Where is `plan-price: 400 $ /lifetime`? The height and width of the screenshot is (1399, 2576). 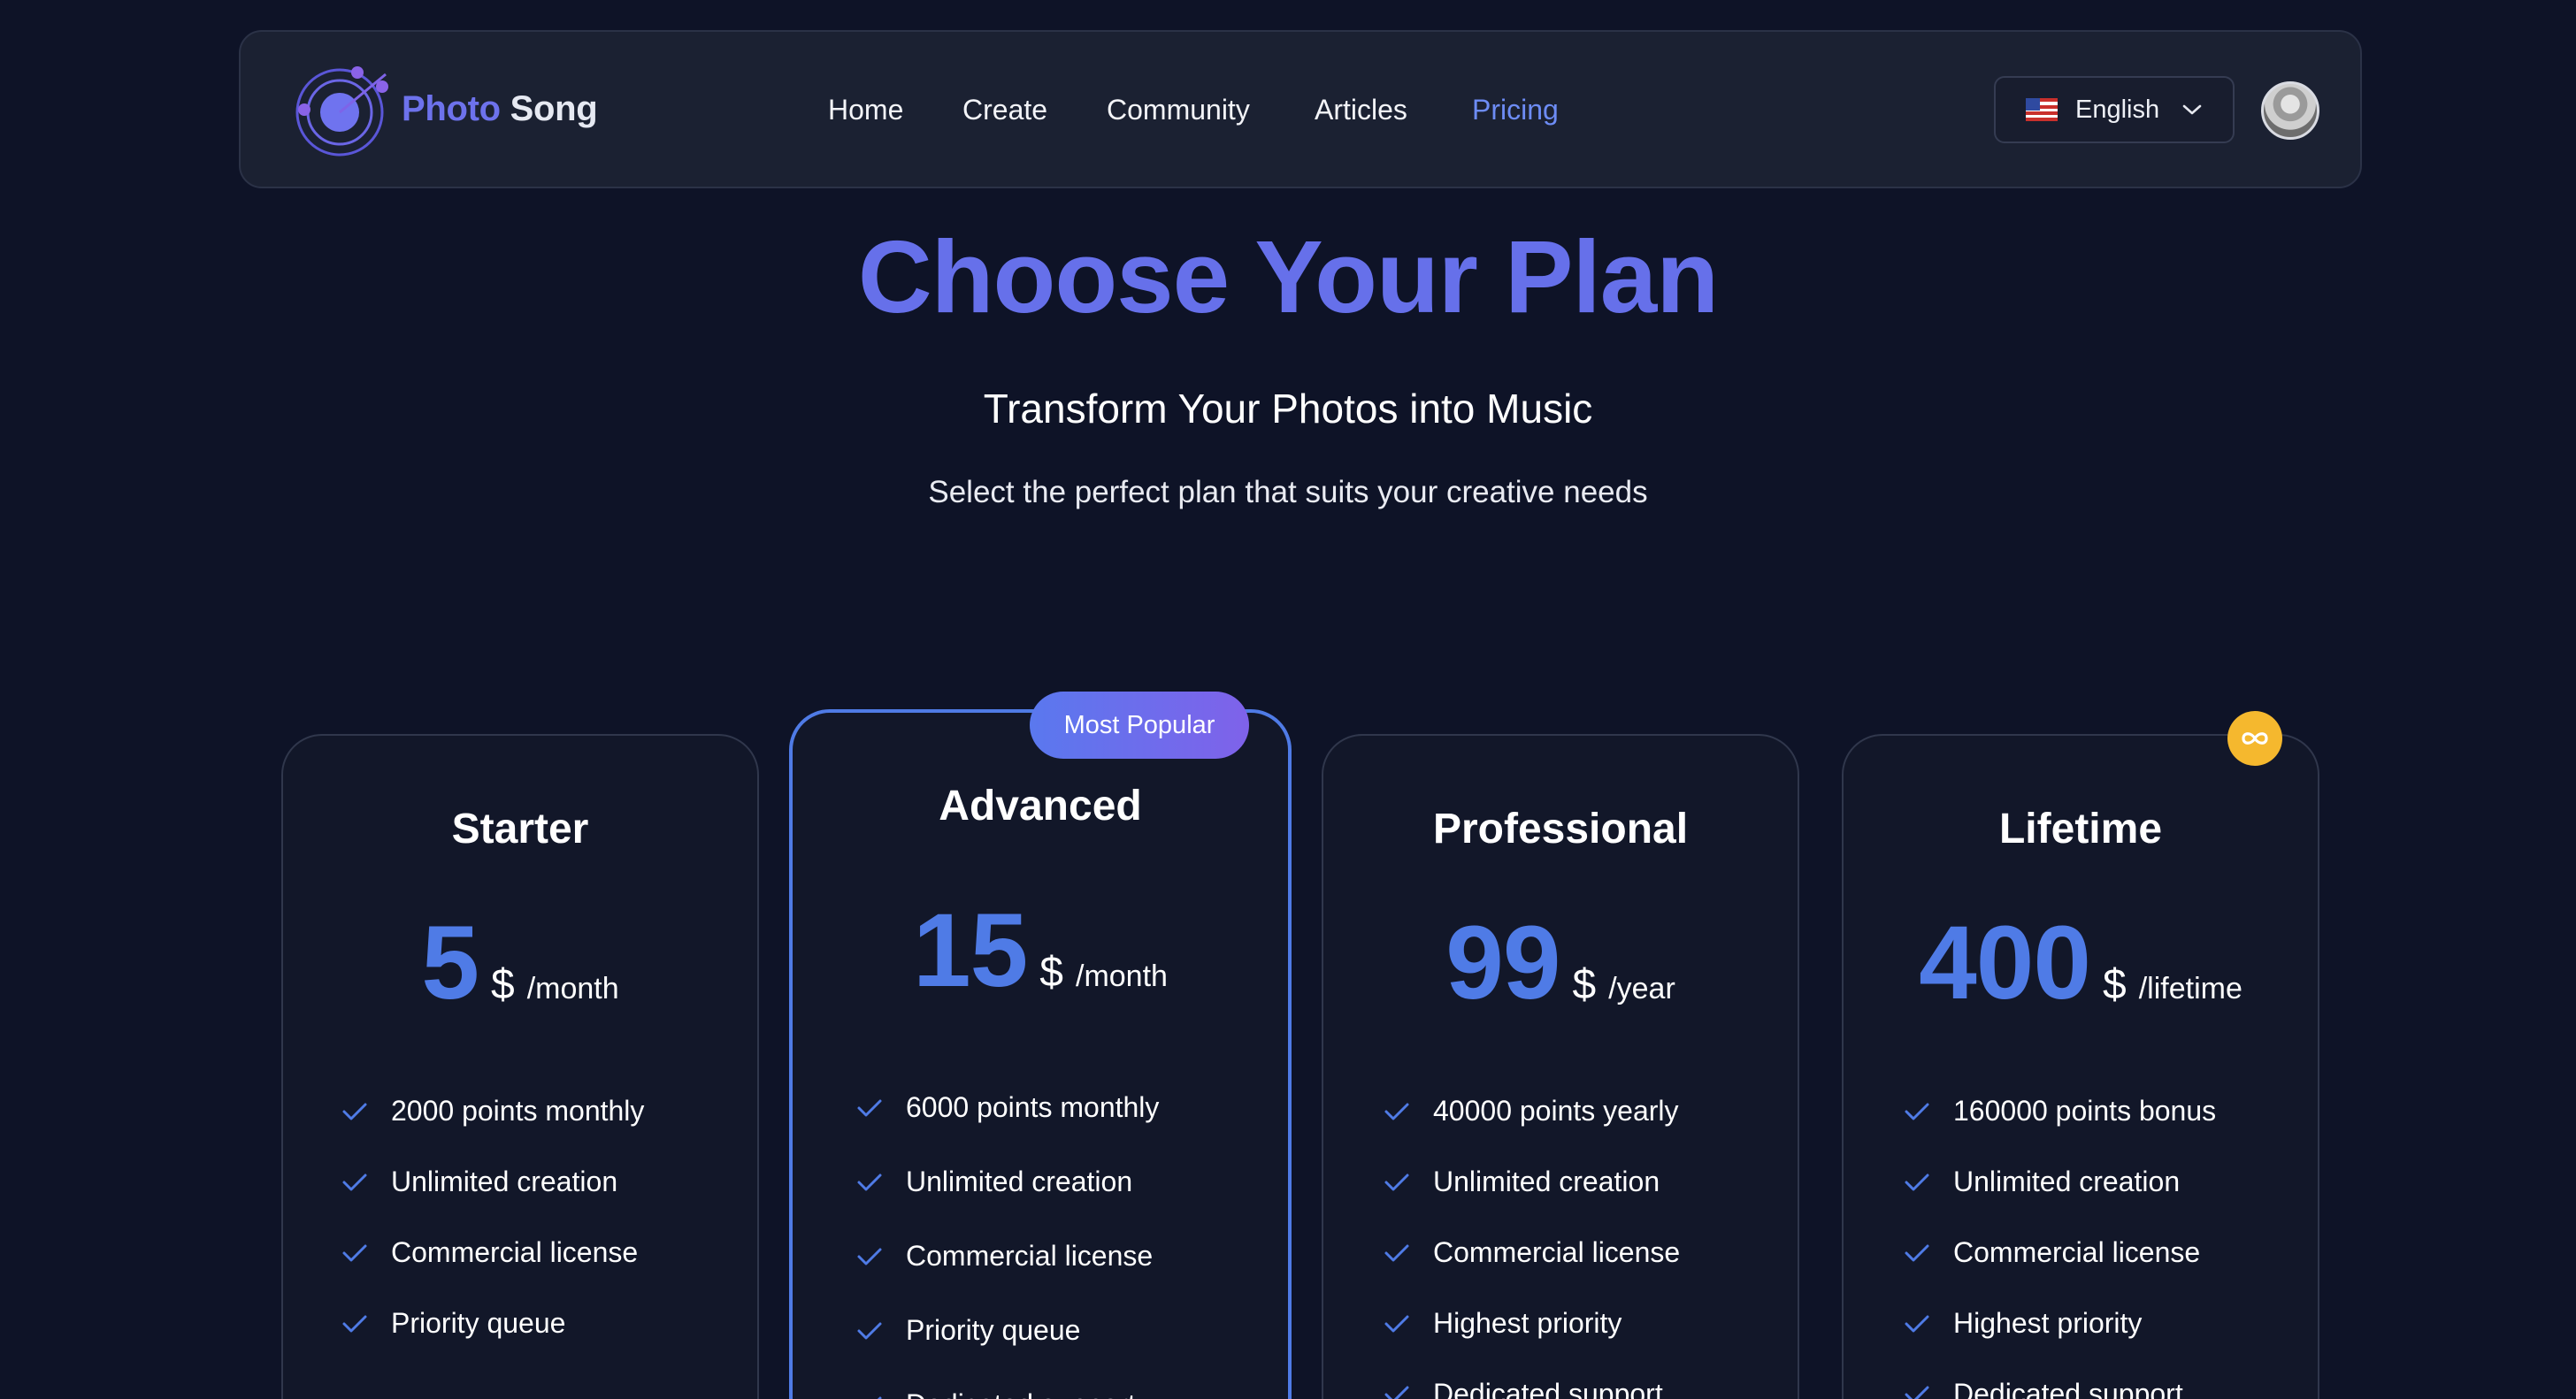 plan-price: 400 $ /lifetime is located at coordinates (2081, 963).